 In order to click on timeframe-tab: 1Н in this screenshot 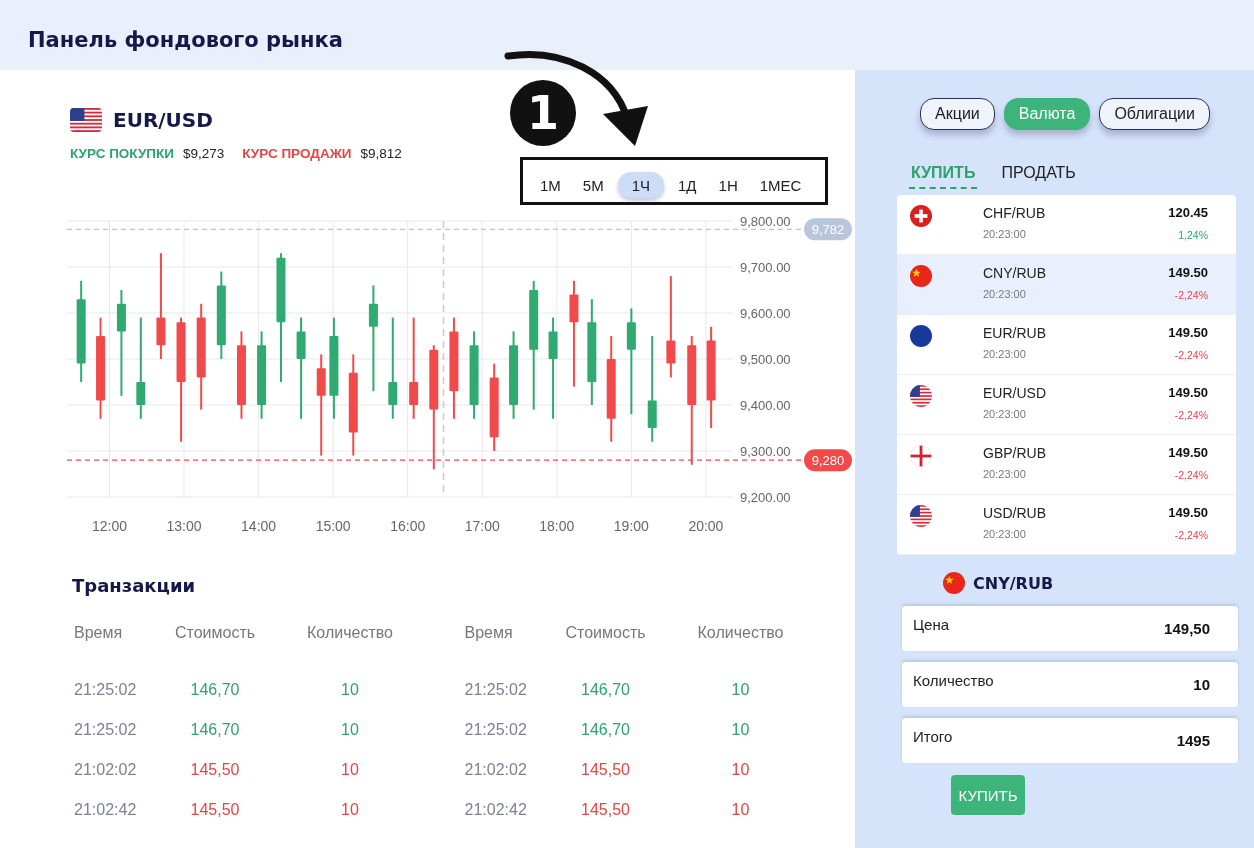, I will do `click(728, 185)`.